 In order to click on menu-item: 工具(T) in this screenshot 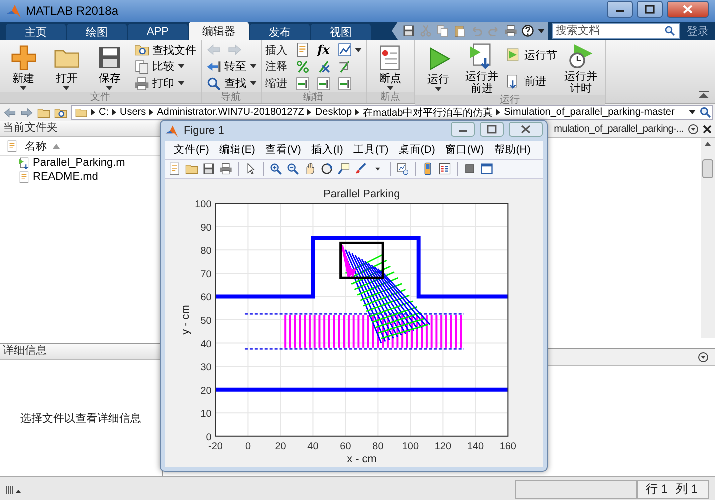, I will do `click(371, 150)`.